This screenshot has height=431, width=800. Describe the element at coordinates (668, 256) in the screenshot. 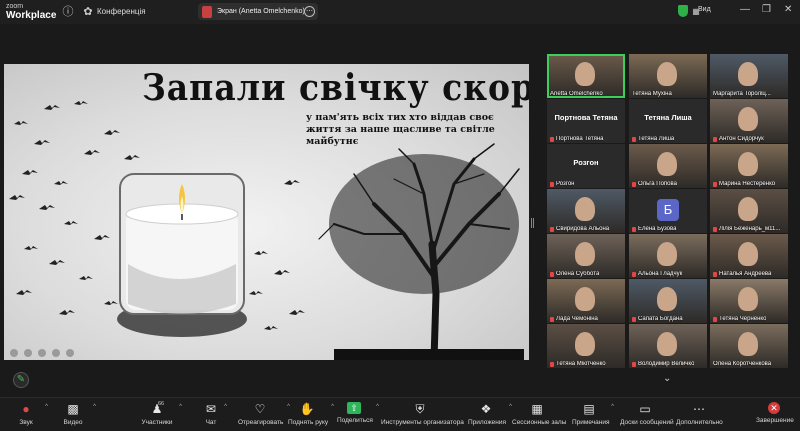

I see `participant-tile: Альона Гладчук` at that location.